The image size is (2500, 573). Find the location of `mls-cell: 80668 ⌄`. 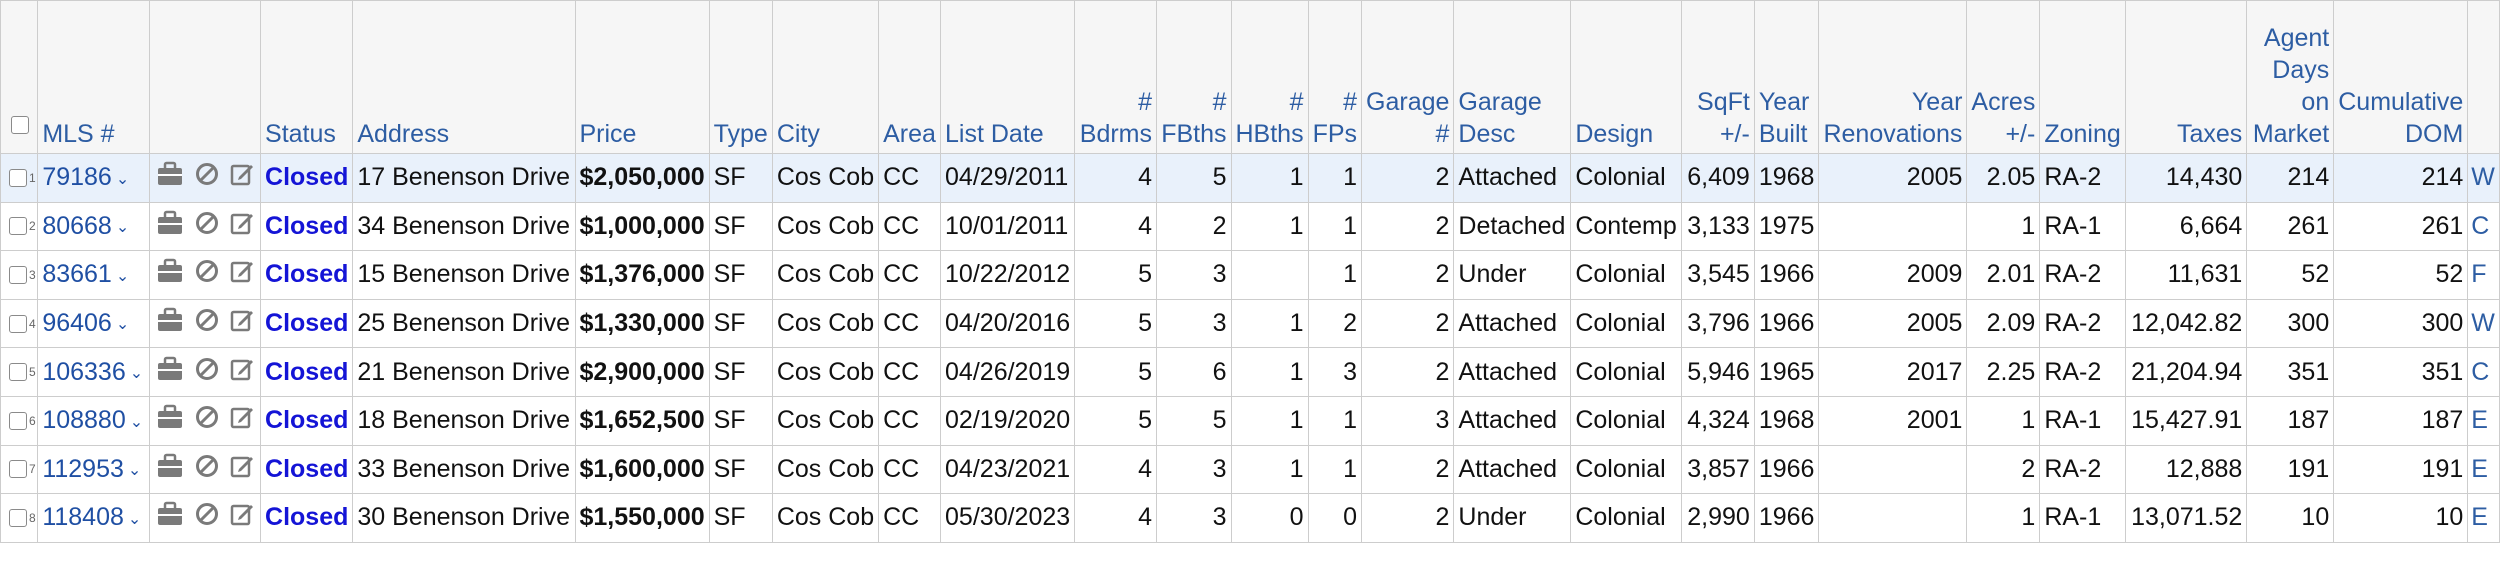

mls-cell: 80668 ⌄ is located at coordinates (94, 226).